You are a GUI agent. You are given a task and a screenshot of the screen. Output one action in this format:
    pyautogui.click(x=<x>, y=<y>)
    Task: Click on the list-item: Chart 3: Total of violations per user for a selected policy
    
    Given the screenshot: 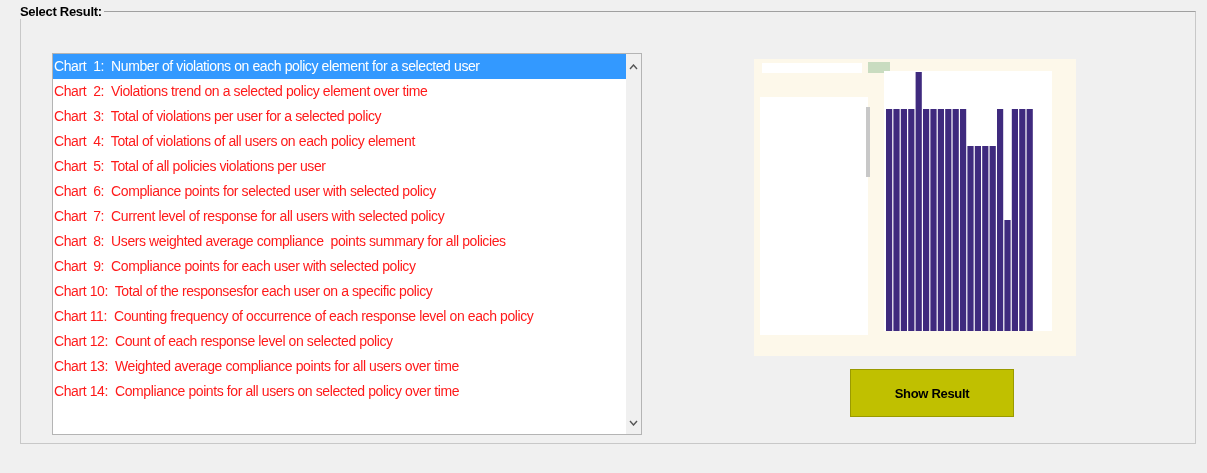 What is the action you would take?
    pyautogui.click(x=339, y=116)
    